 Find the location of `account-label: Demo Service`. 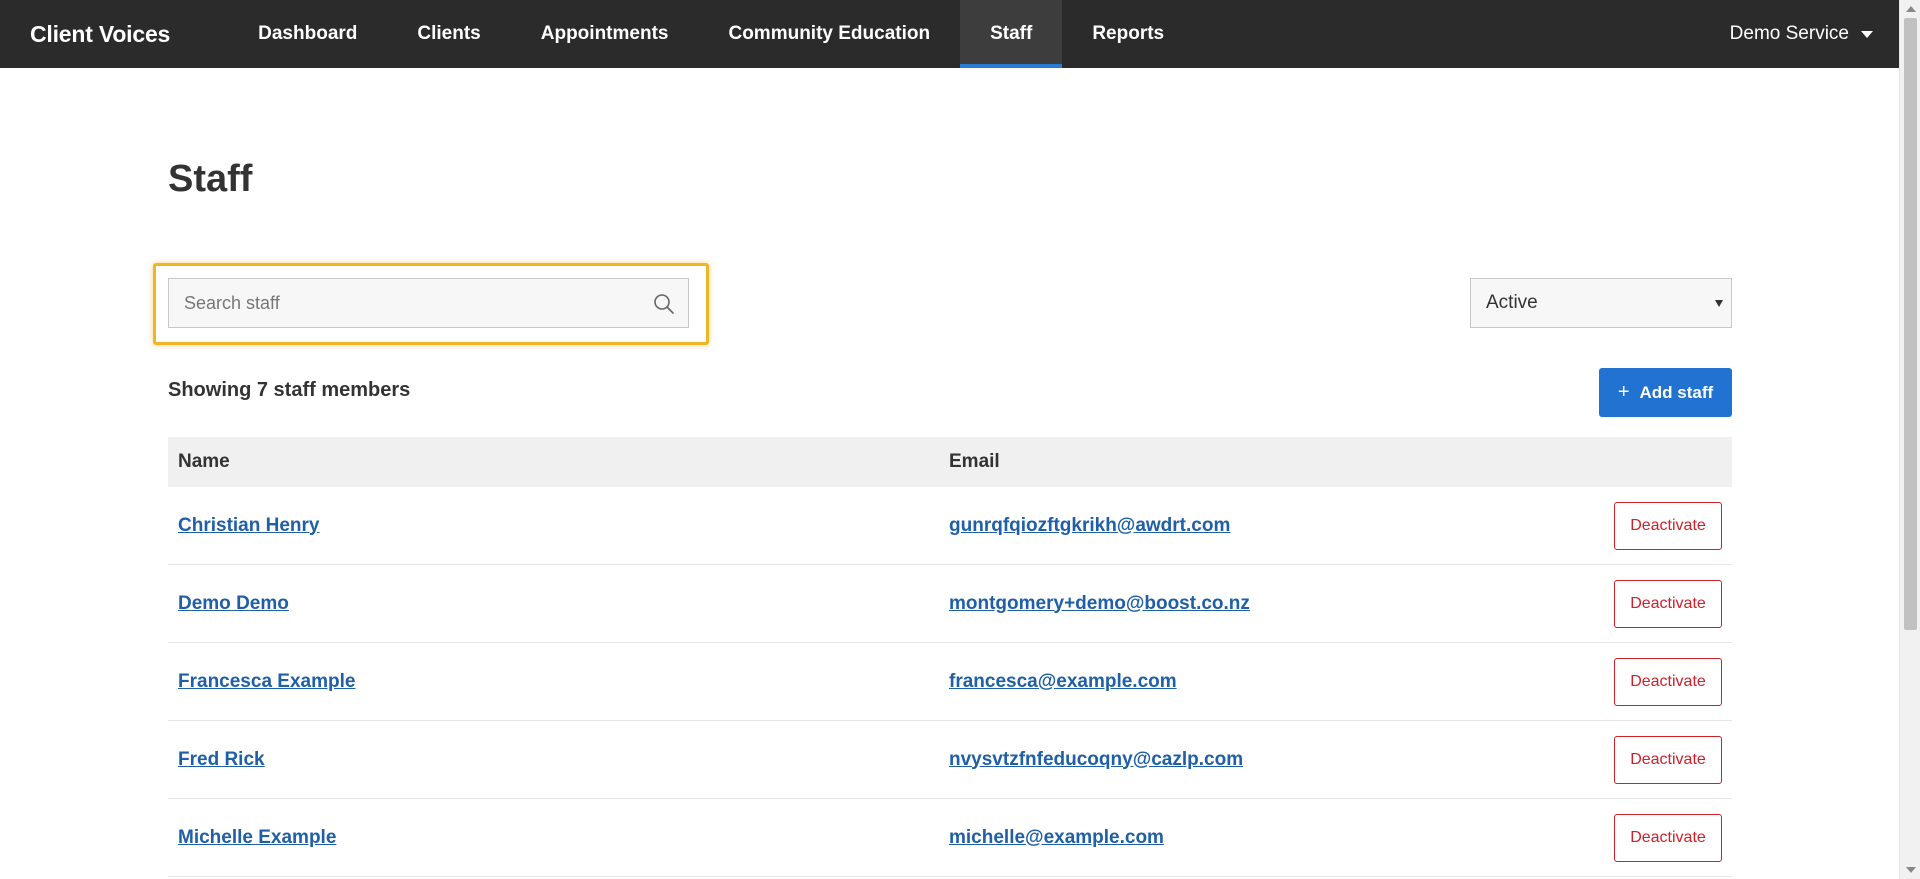

account-label: Demo Service is located at coordinates (1789, 33).